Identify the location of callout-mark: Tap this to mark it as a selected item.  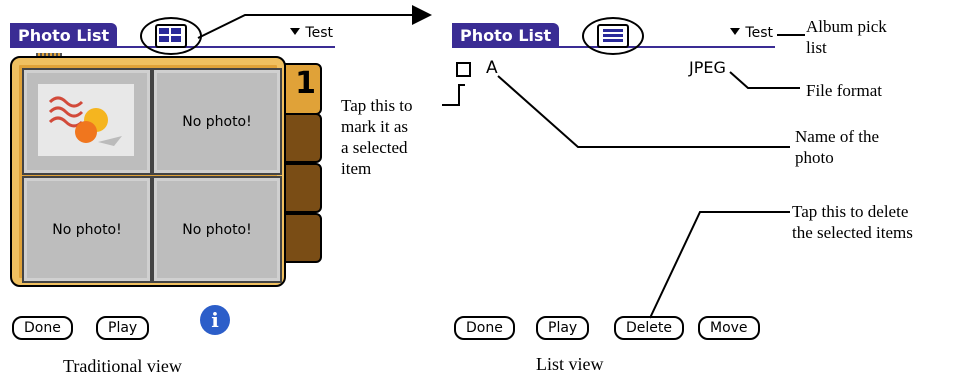
(377, 137).